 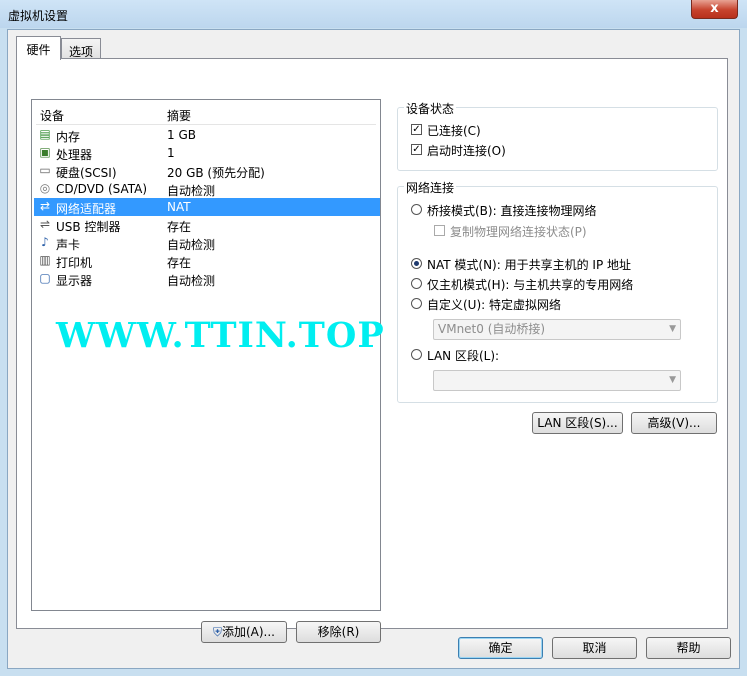 I want to click on tab-options: 选项, so click(x=81, y=49).